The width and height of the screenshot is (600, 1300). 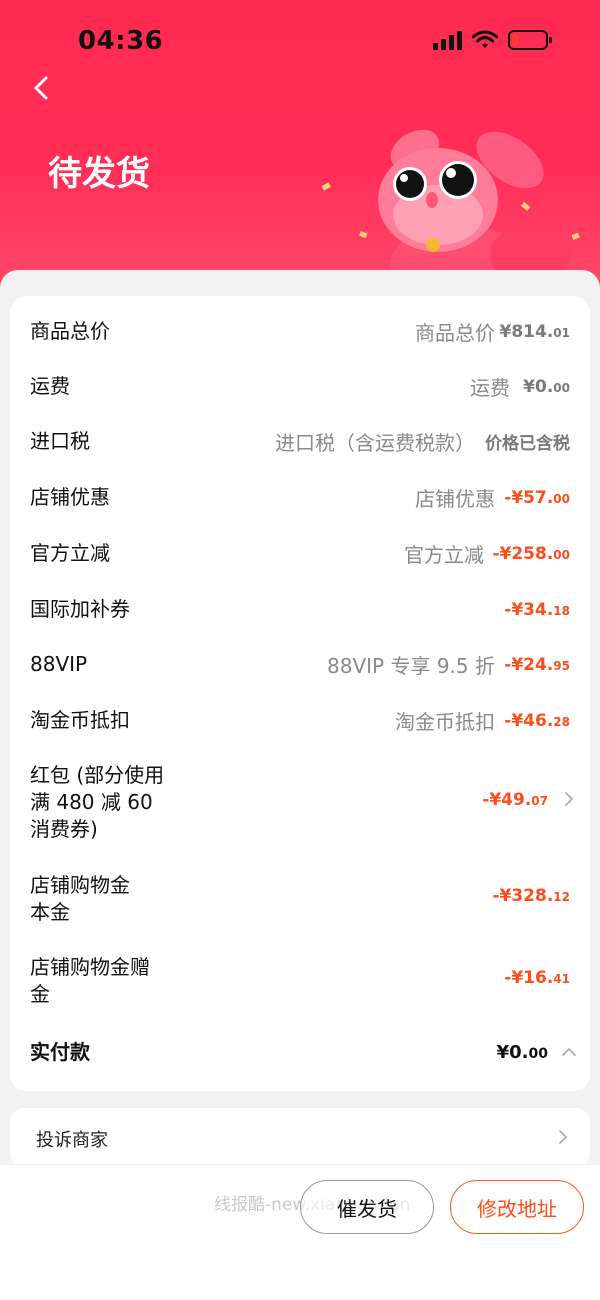 I want to click on row-desc: 运费, so click(x=490, y=388).